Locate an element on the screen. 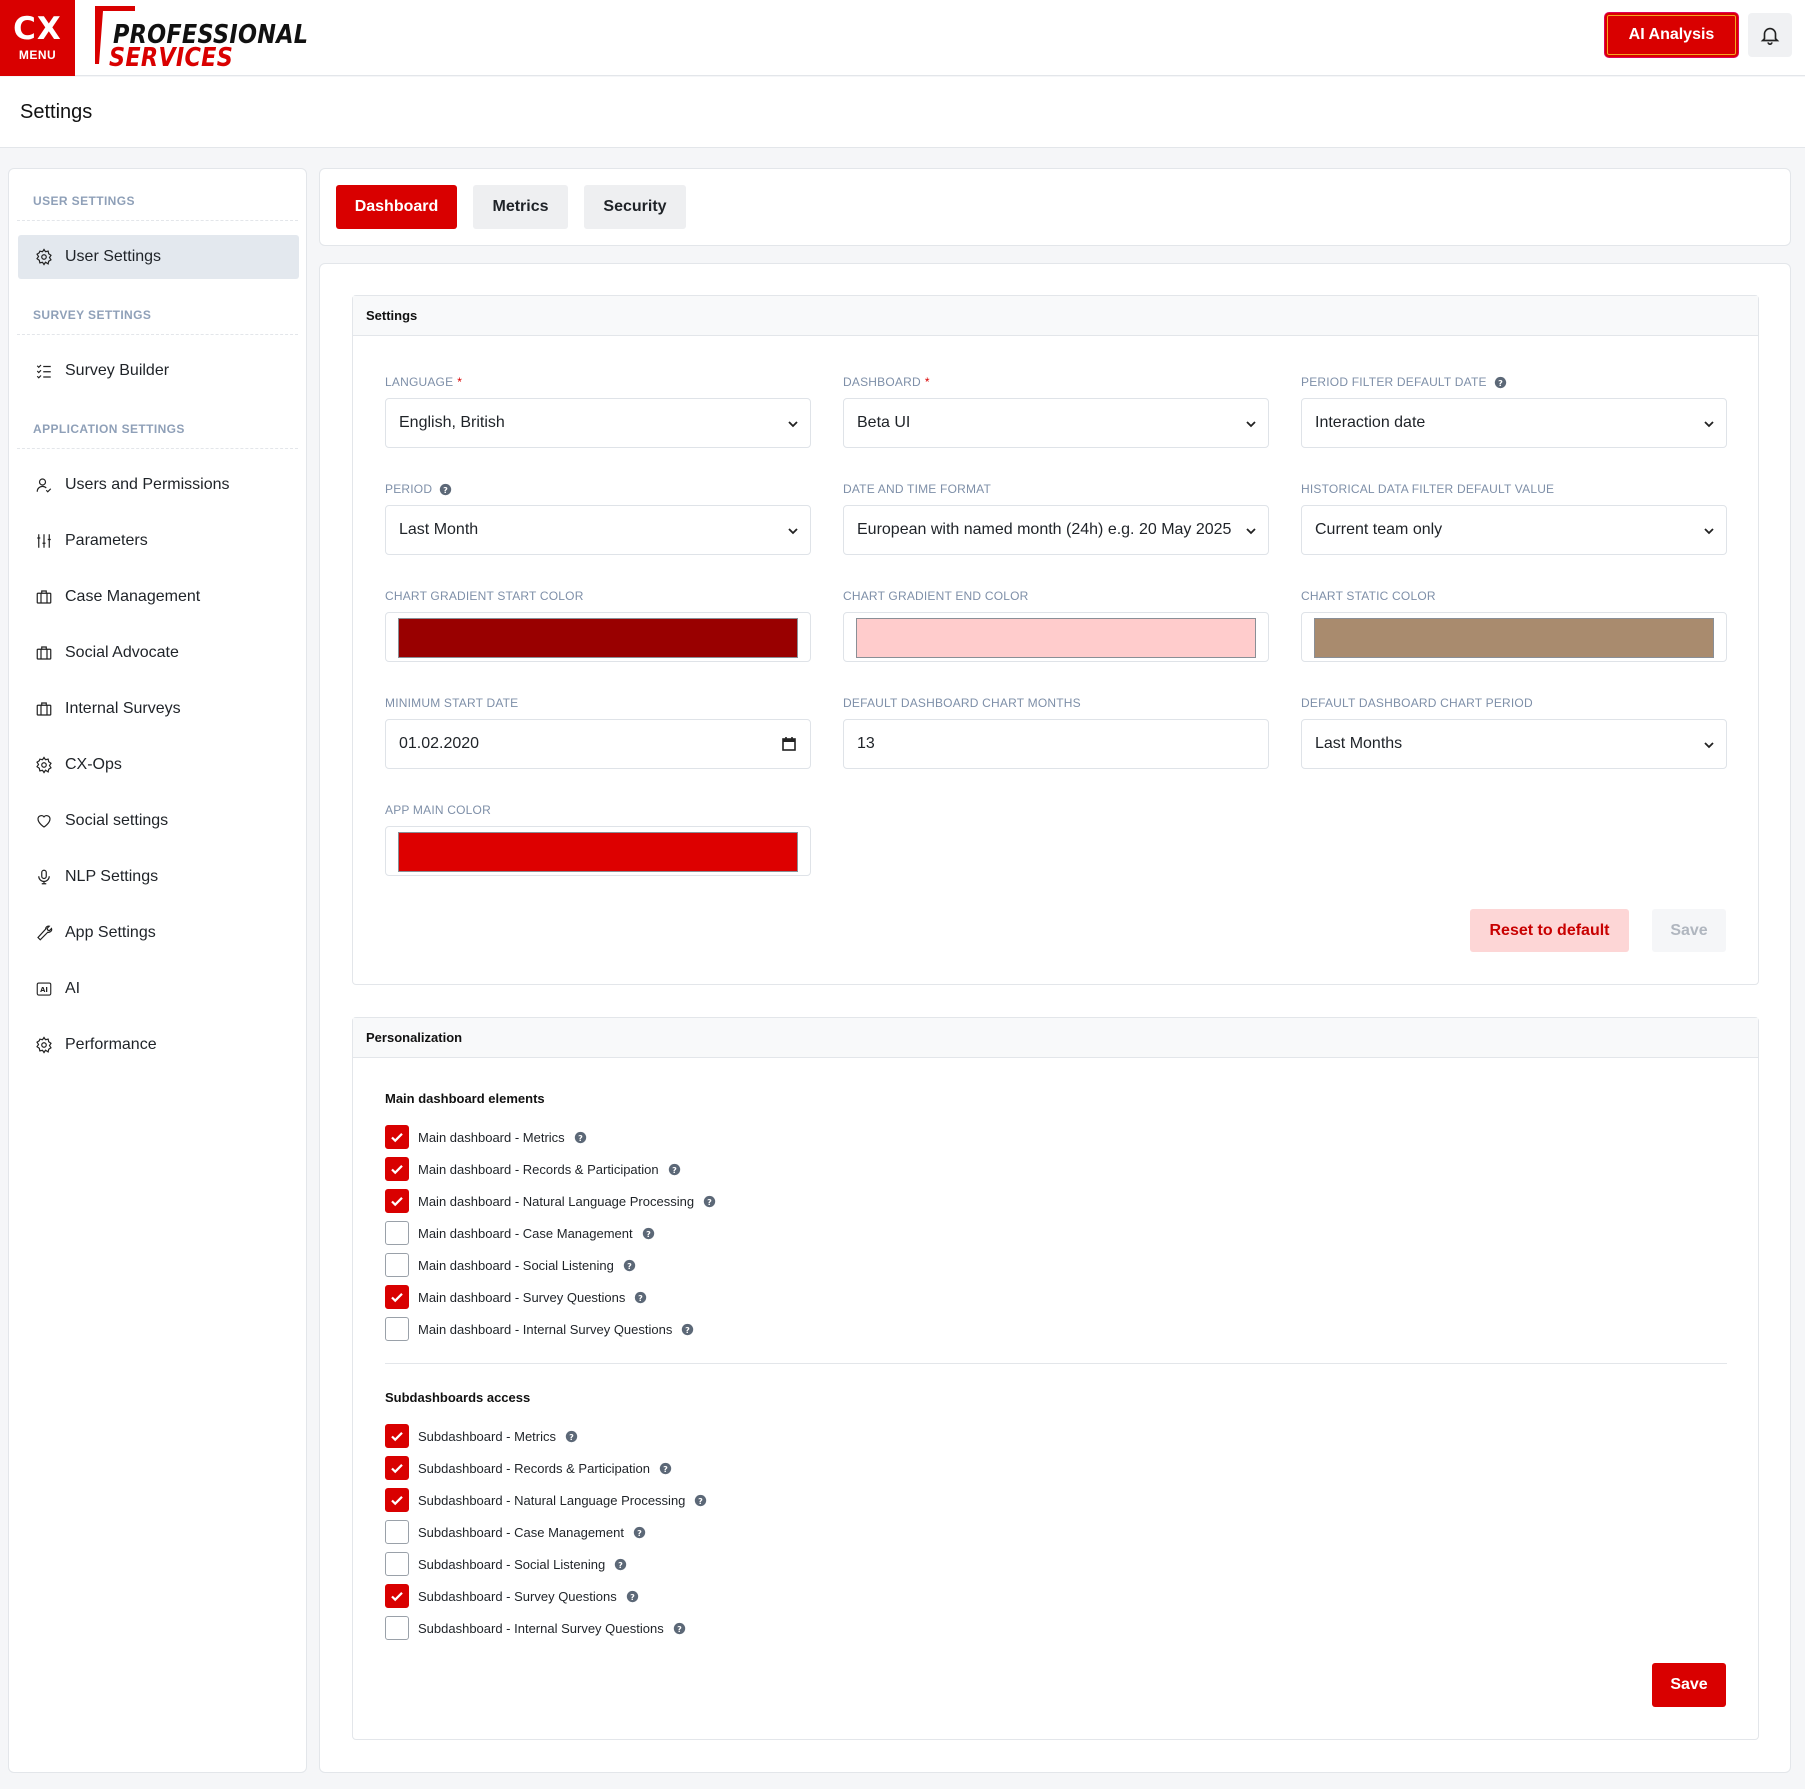  sidebar-item-nlp-settings: NLP Settings is located at coordinates (158, 877).